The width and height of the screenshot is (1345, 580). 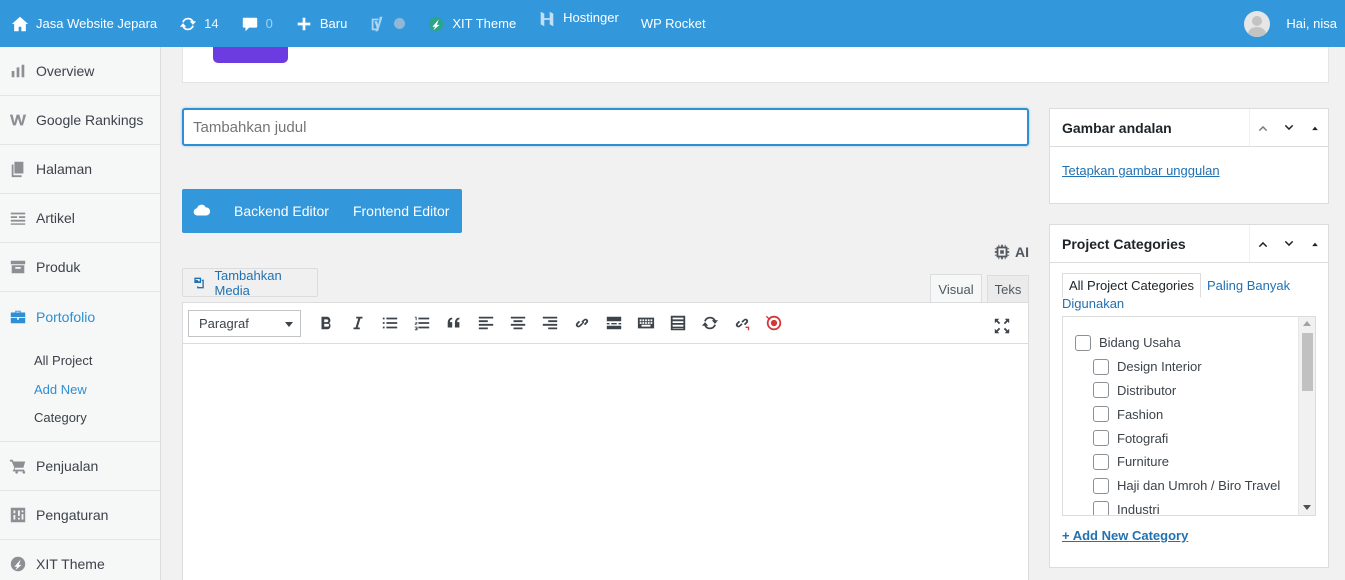 I want to click on sidebar-item-google-rankings: Google Rankings, so click(x=80, y=120).